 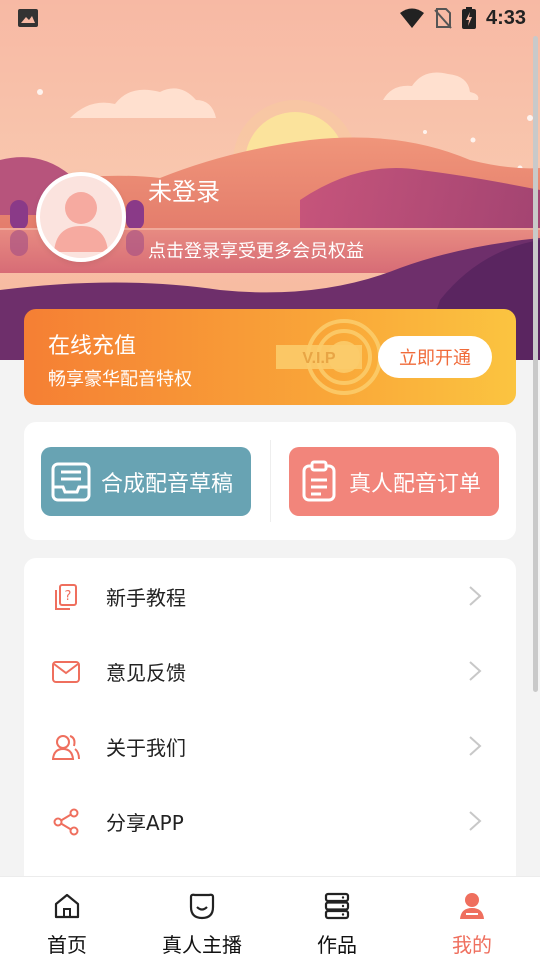 I want to click on profile-person-icon, so click(x=472, y=906).